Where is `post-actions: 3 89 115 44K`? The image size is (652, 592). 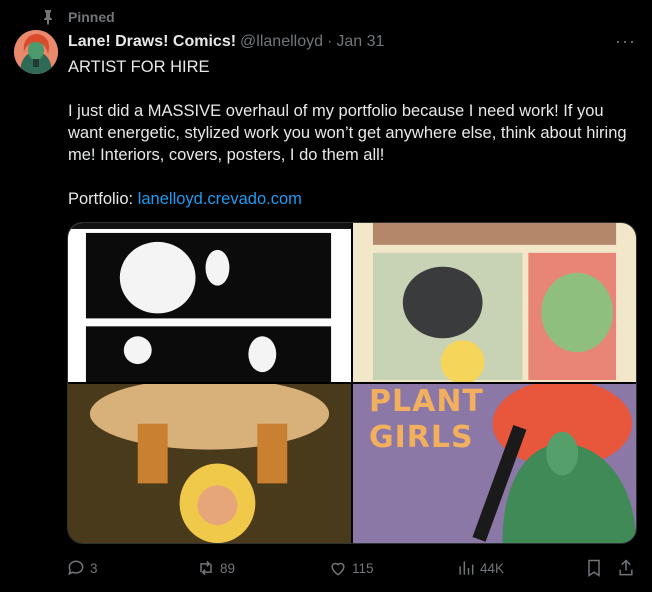
post-actions: 3 89 115 44K is located at coordinates (352, 570).